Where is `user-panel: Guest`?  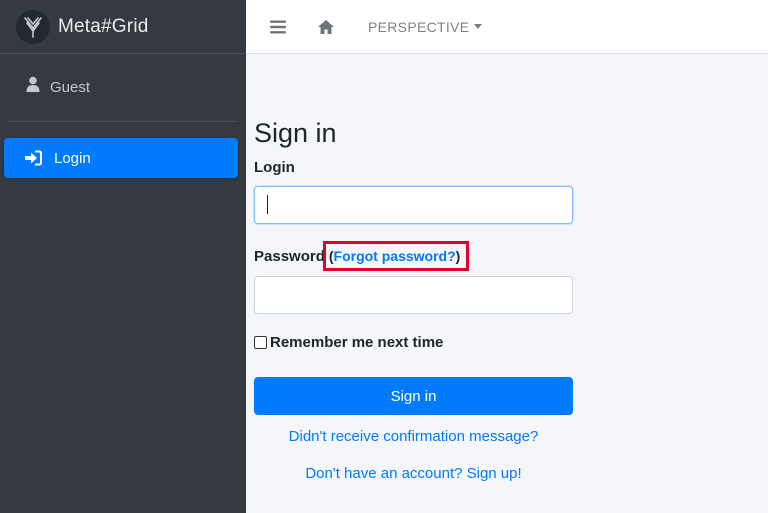 user-panel: Guest is located at coordinates (123, 88).